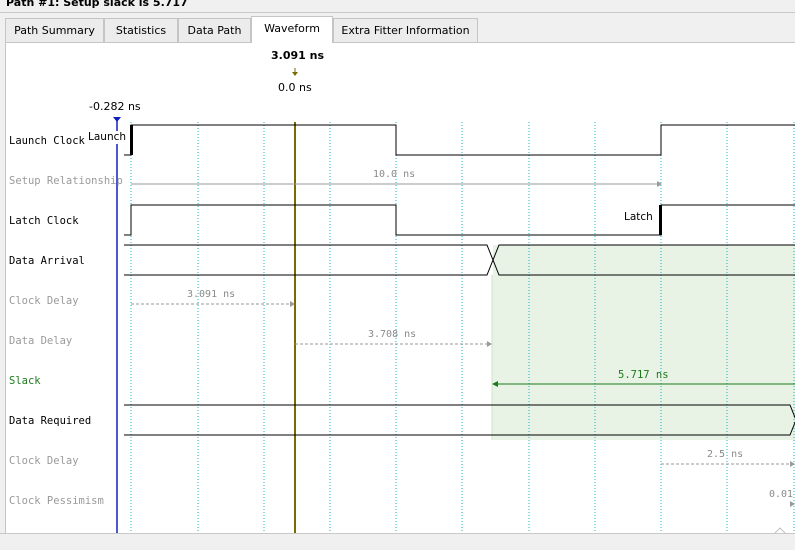 The width and height of the screenshot is (795, 550). Describe the element at coordinates (392, 334) in the screenshot. I see `data-delay-value: 3.708 ns` at that location.